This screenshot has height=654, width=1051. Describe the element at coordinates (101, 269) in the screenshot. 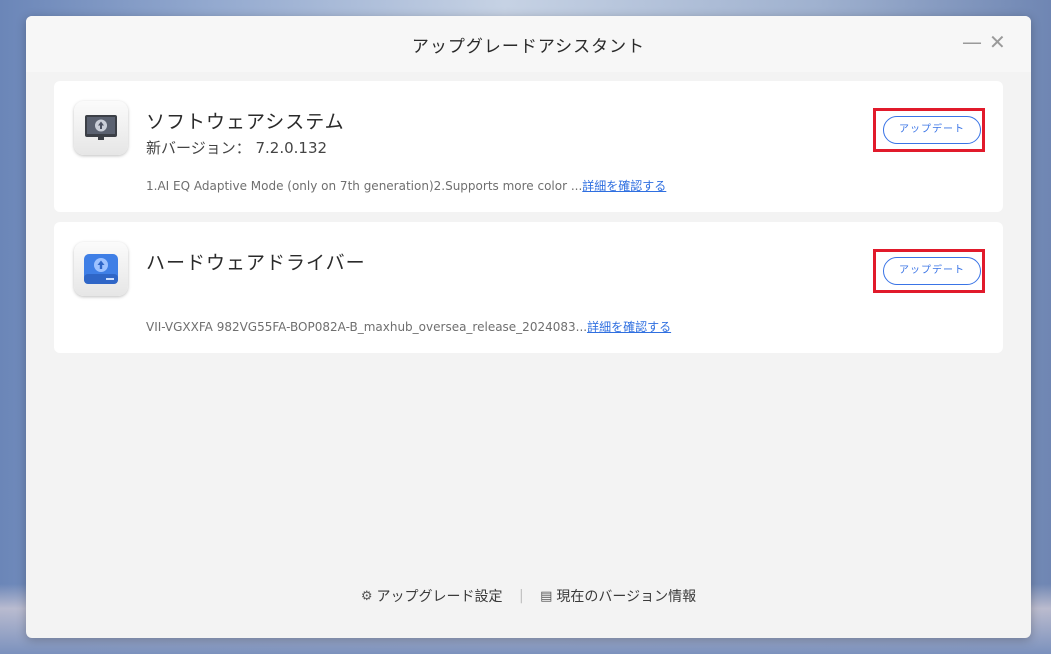

I see `hard-drive-upgrade-icon` at that location.